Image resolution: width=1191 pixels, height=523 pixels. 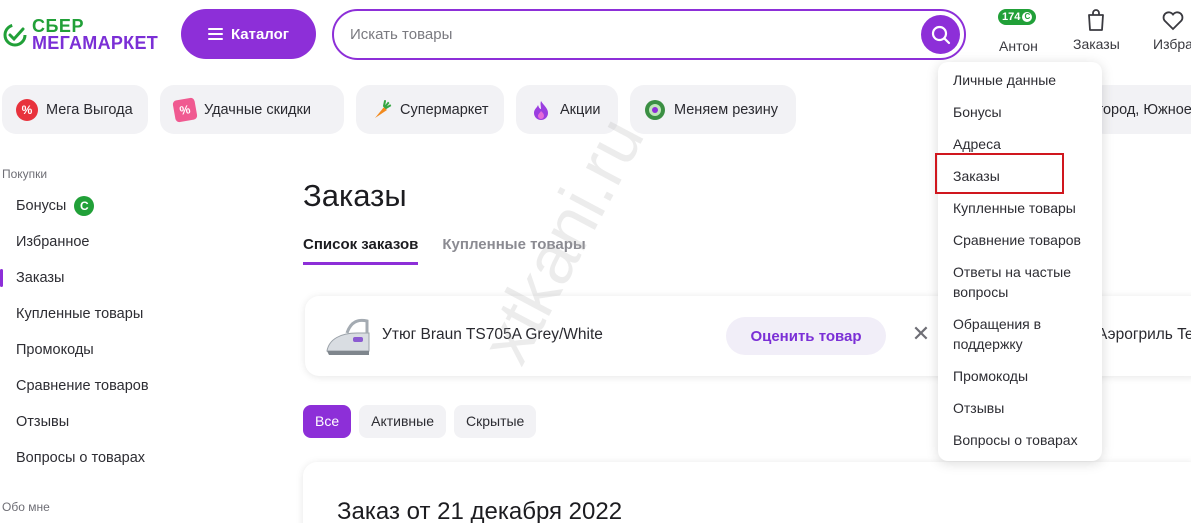 What do you see at coordinates (53, 242) in the screenshot?
I see `sidebar-item-label: Избранное` at bounding box center [53, 242].